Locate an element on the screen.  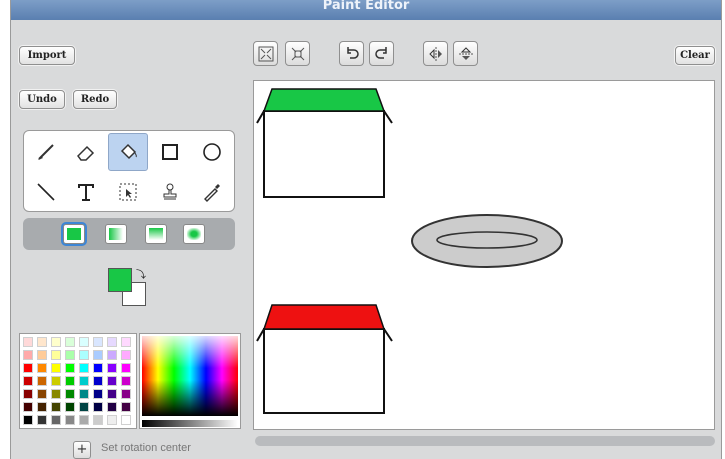
redo-button: Redo is located at coordinates (95, 99).